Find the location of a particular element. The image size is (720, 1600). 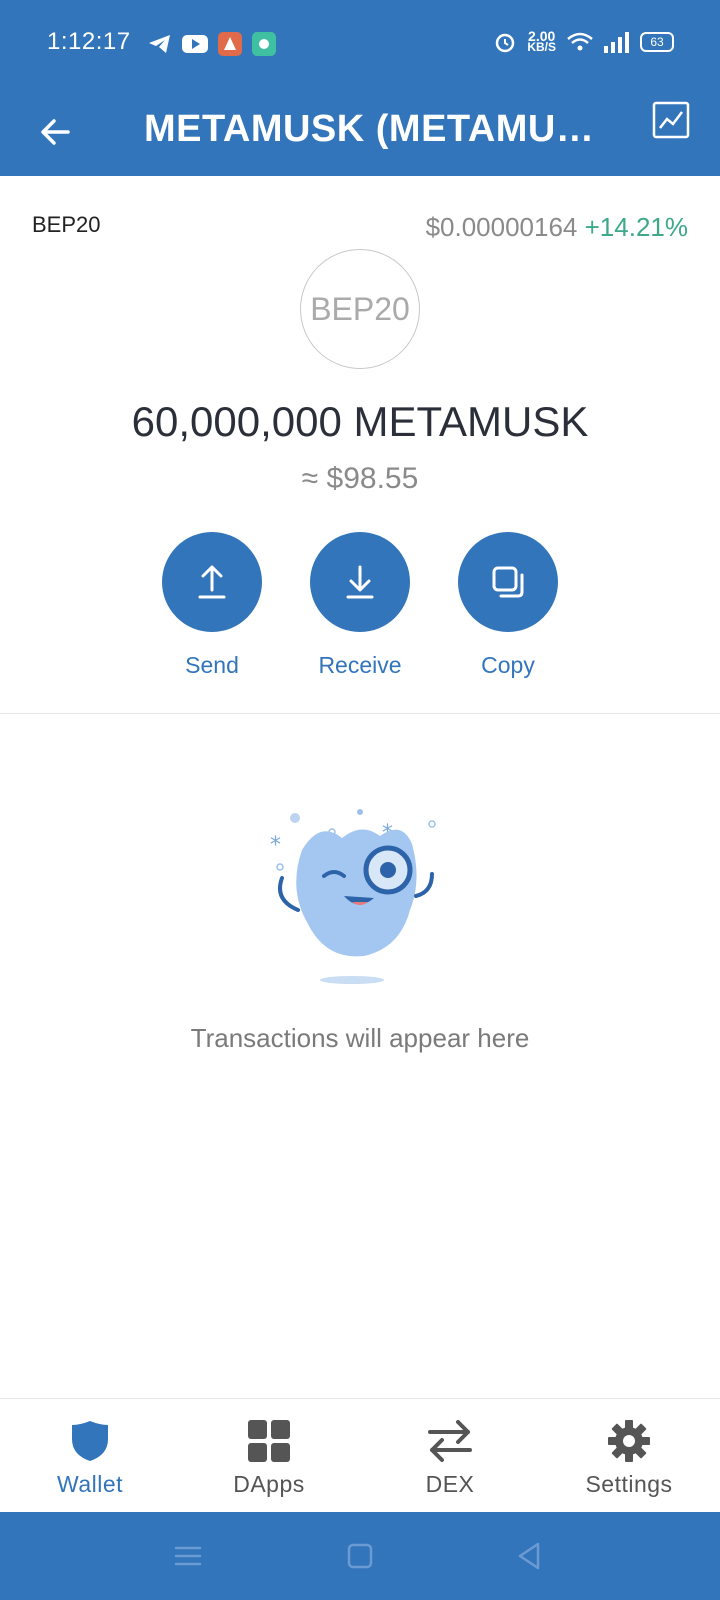

copy-button: Copy is located at coordinates (508, 605).